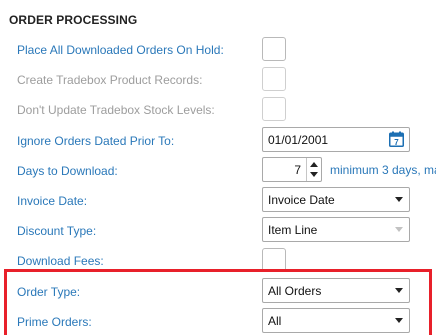 This screenshot has height=335, width=436. Describe the element at coordinates (274, 109) in the screenshot. I see `dont-update-stock-checkbox` at that location.